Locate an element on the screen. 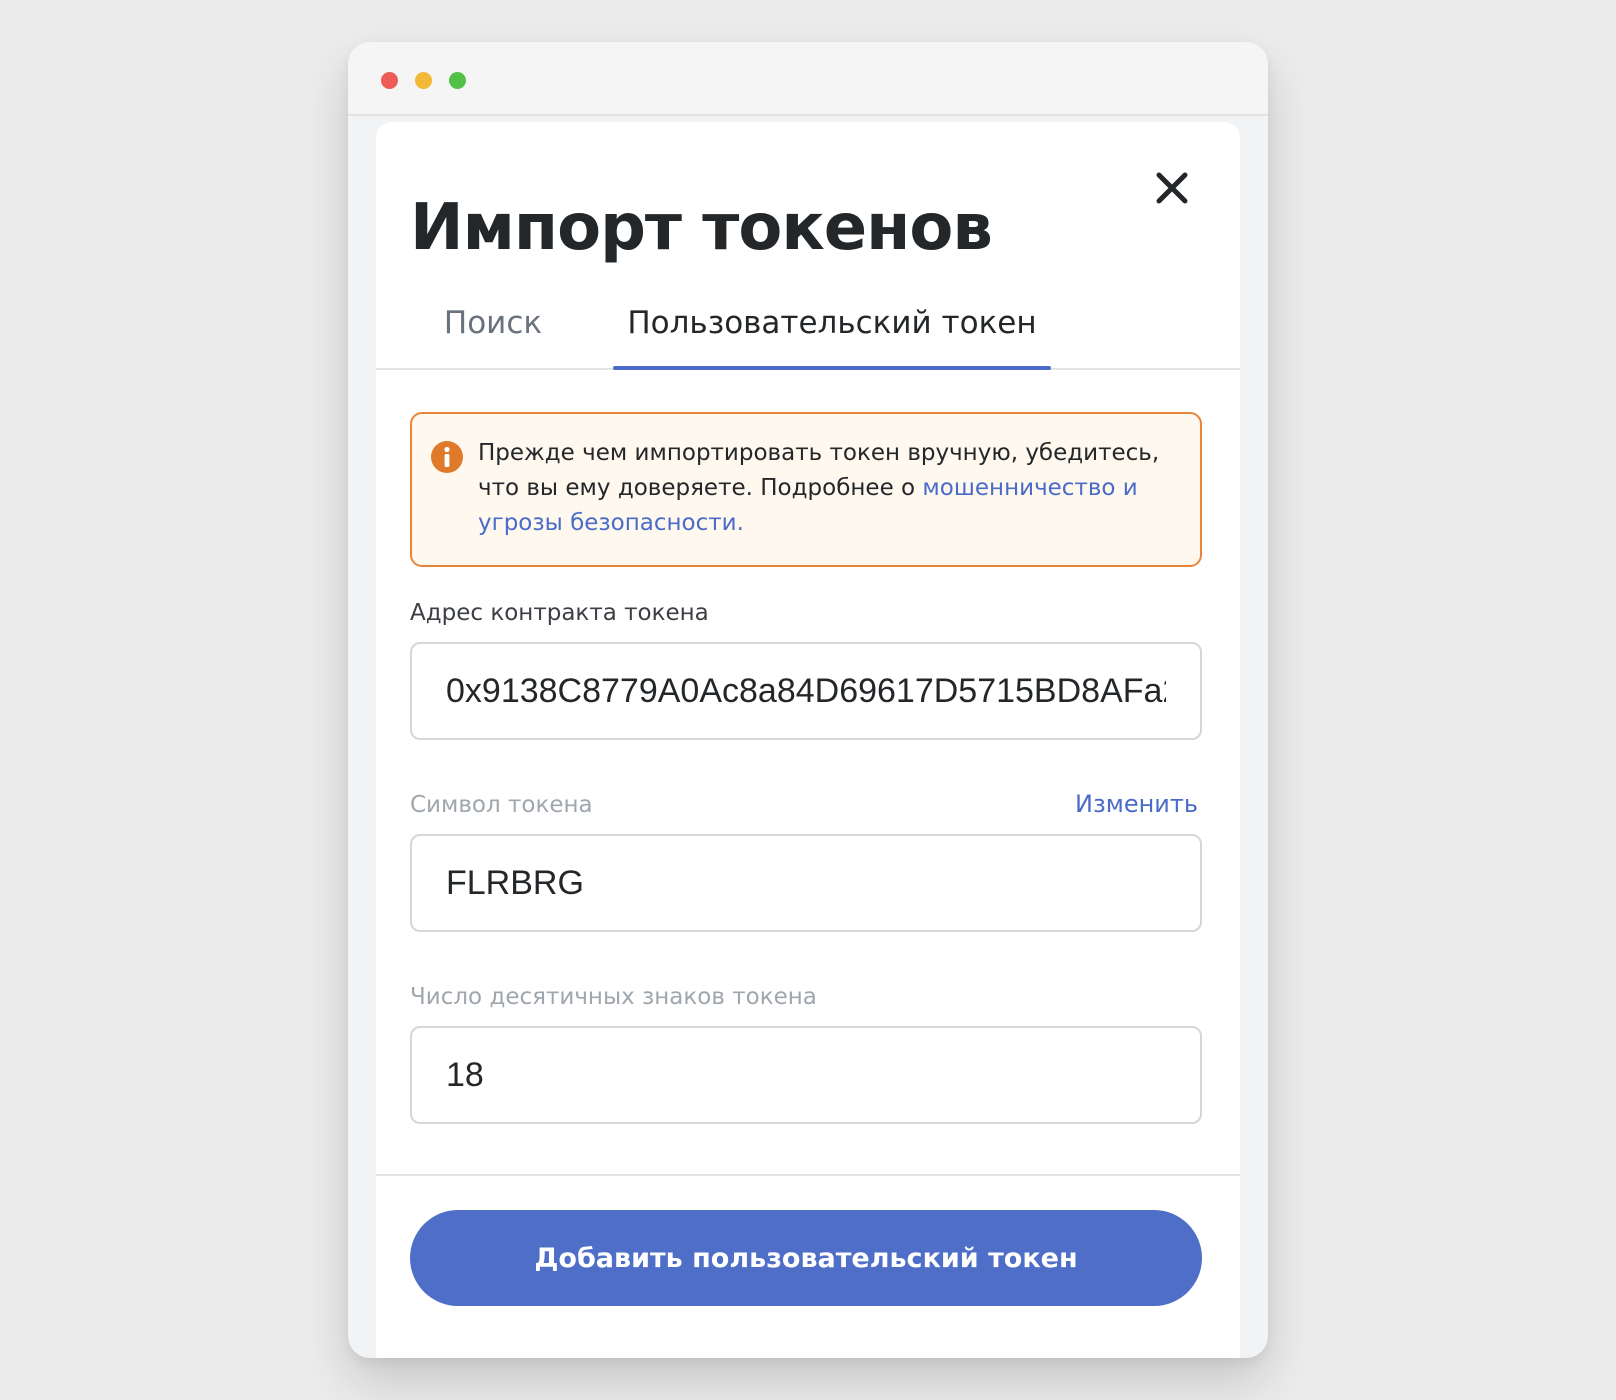 This screenshot has height=1400, width=1616. dialog-title: Импорт токенов is located at coordinates (701, 228).